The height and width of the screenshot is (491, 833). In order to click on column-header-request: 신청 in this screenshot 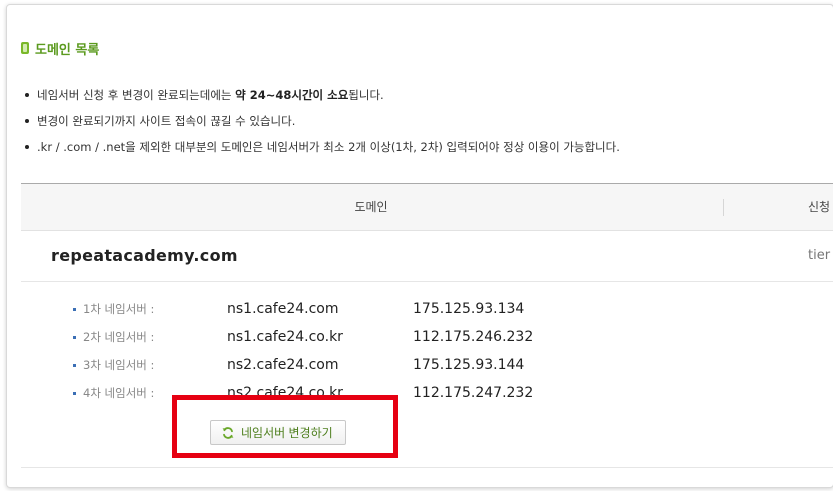, I will do `click(819, 207)`.